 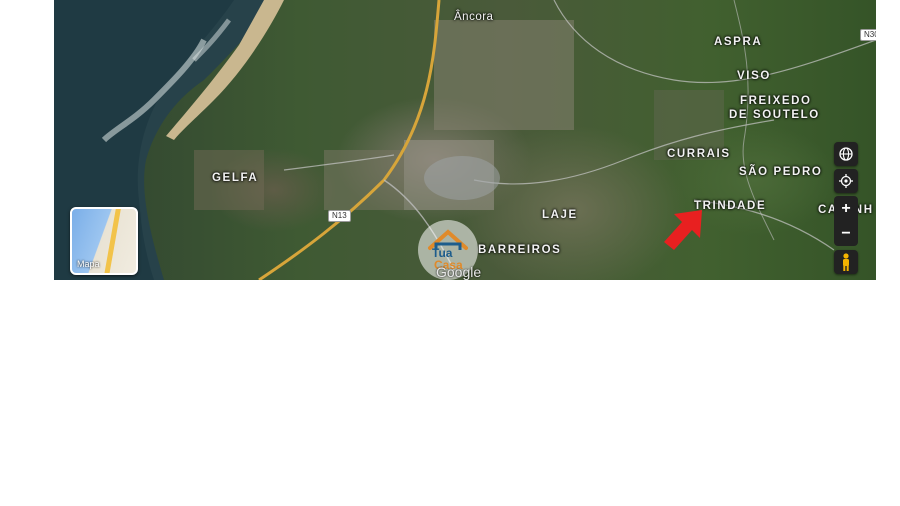 I want to click on locate-icon, so click(x=846, y=181).